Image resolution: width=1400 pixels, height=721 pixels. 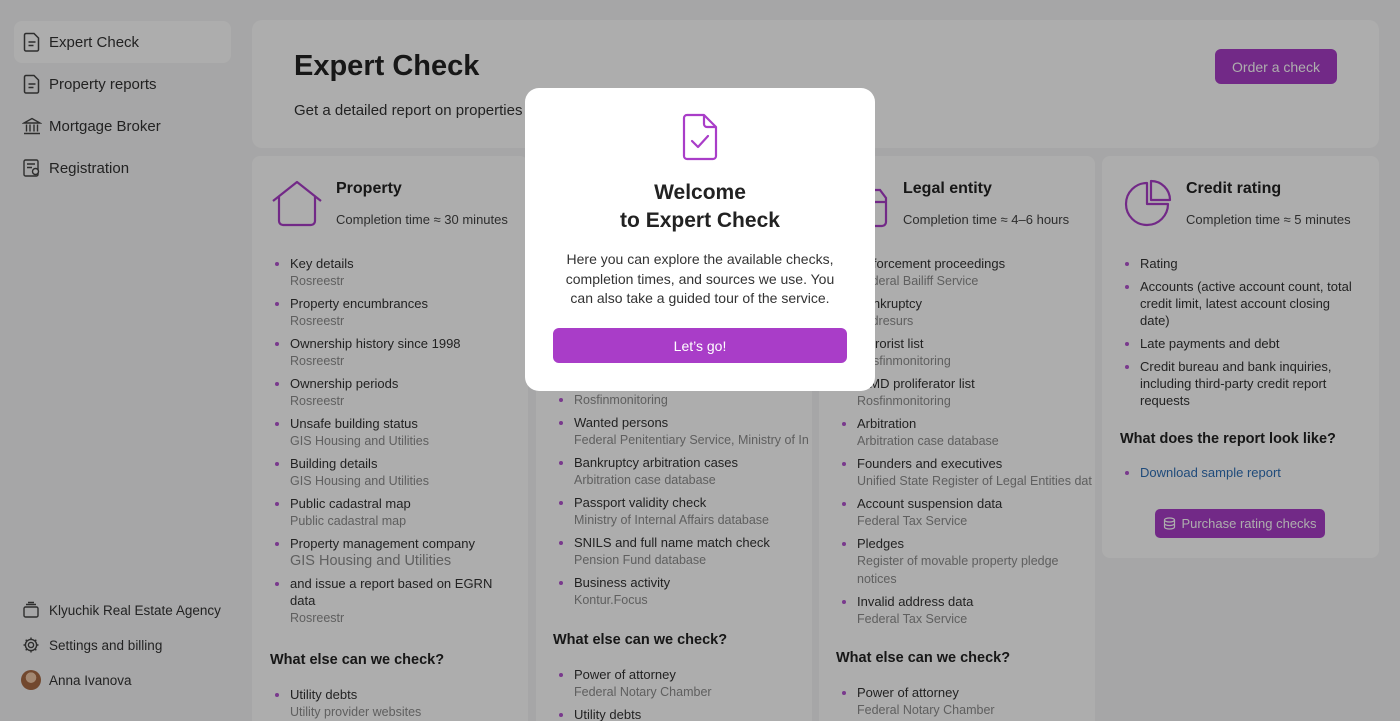 What do you see at coordinates (700, 139) in the screenshot?
I see `document-check-icon` at bounding box center [700, 139].